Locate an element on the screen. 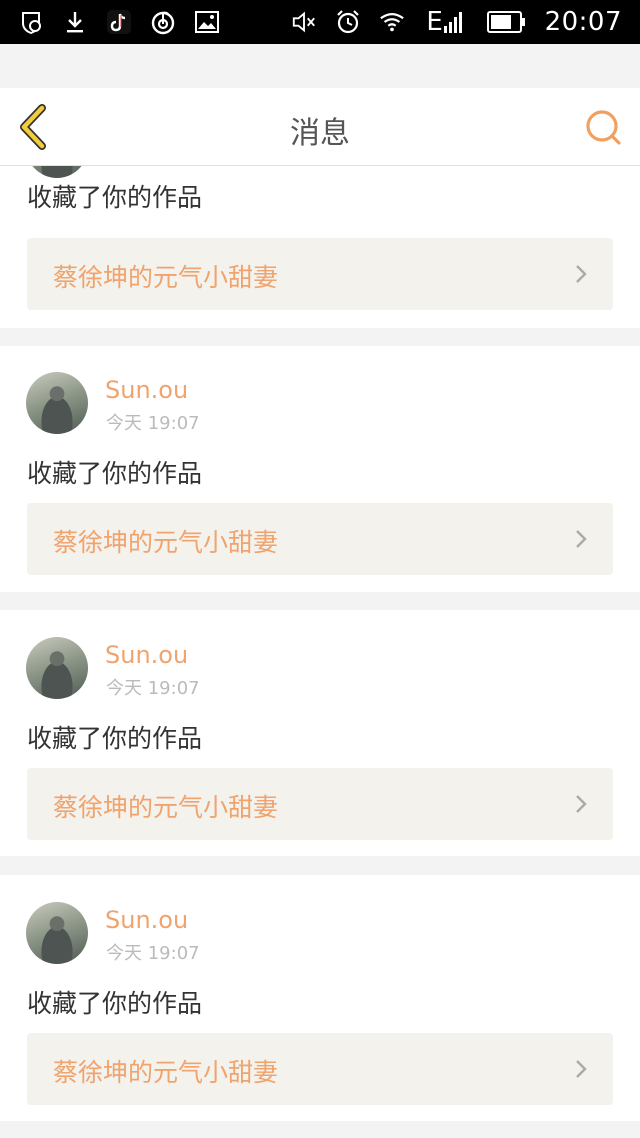  image-icon is located at coordinates (207, 22).